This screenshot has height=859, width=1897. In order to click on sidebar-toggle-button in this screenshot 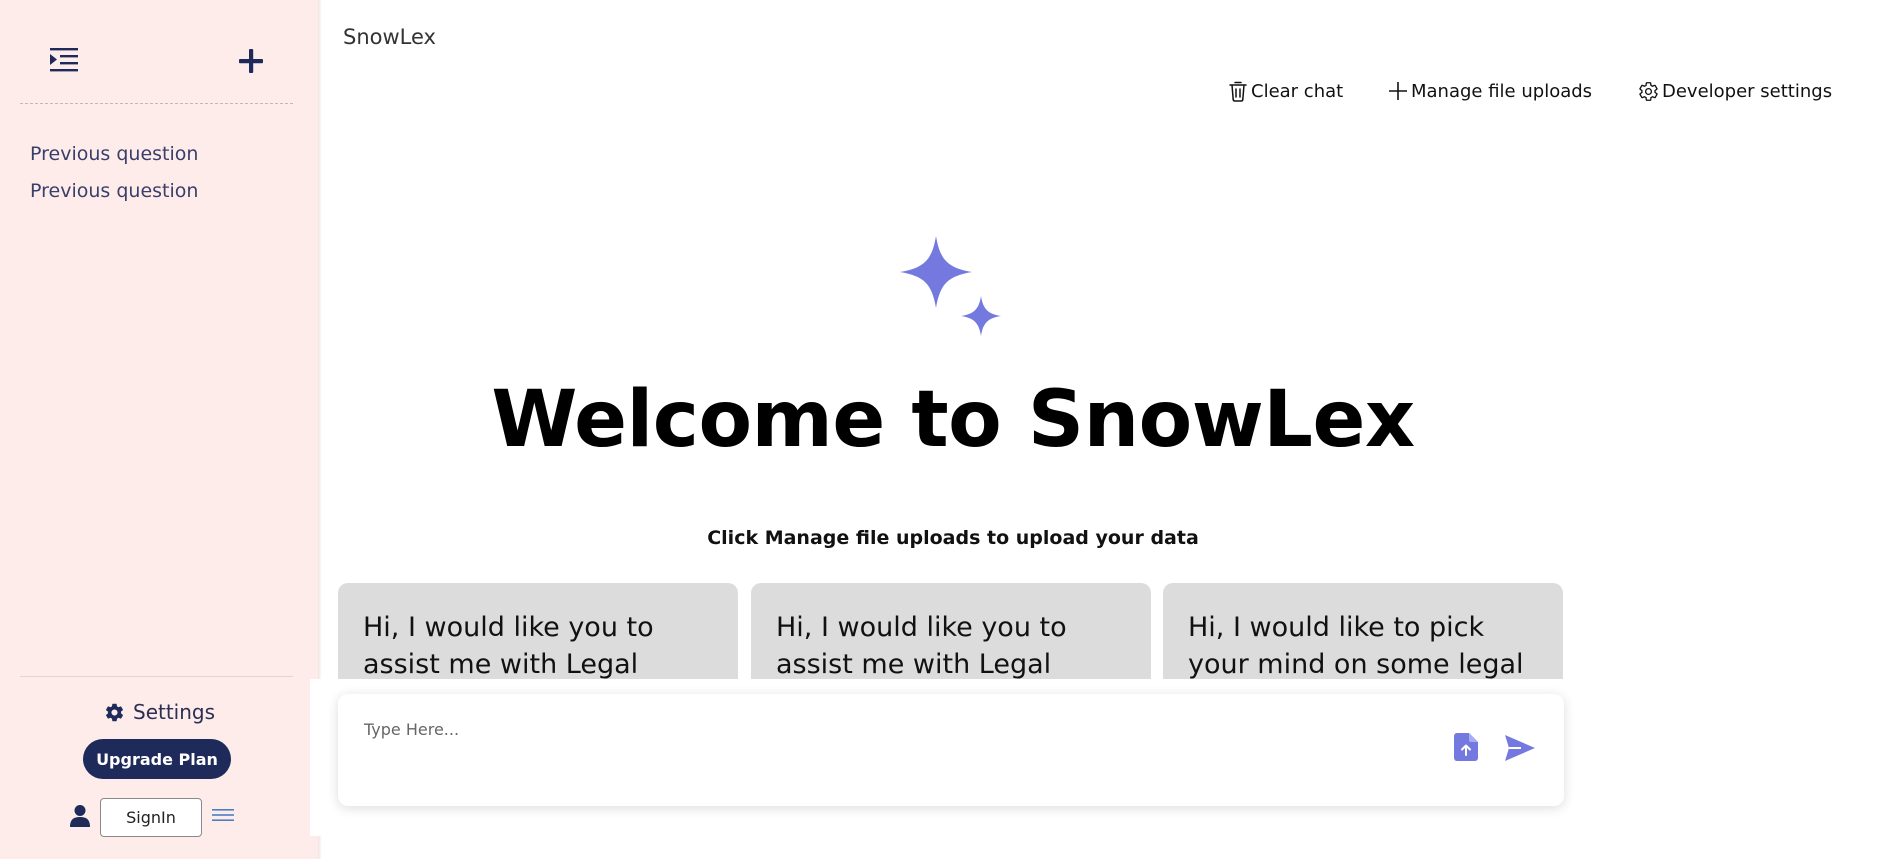, I will do `click(64, 60)`.